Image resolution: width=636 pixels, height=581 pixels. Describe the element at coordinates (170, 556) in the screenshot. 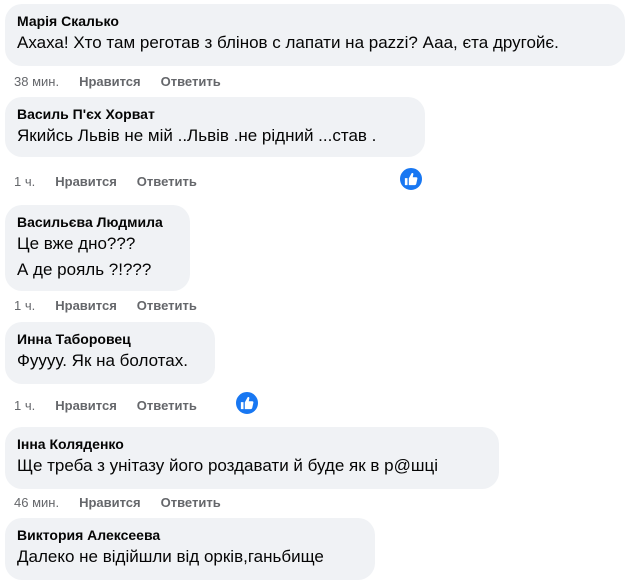

I see `comment-text: Далеко не відійшли від орків,ганьбище` at that location.